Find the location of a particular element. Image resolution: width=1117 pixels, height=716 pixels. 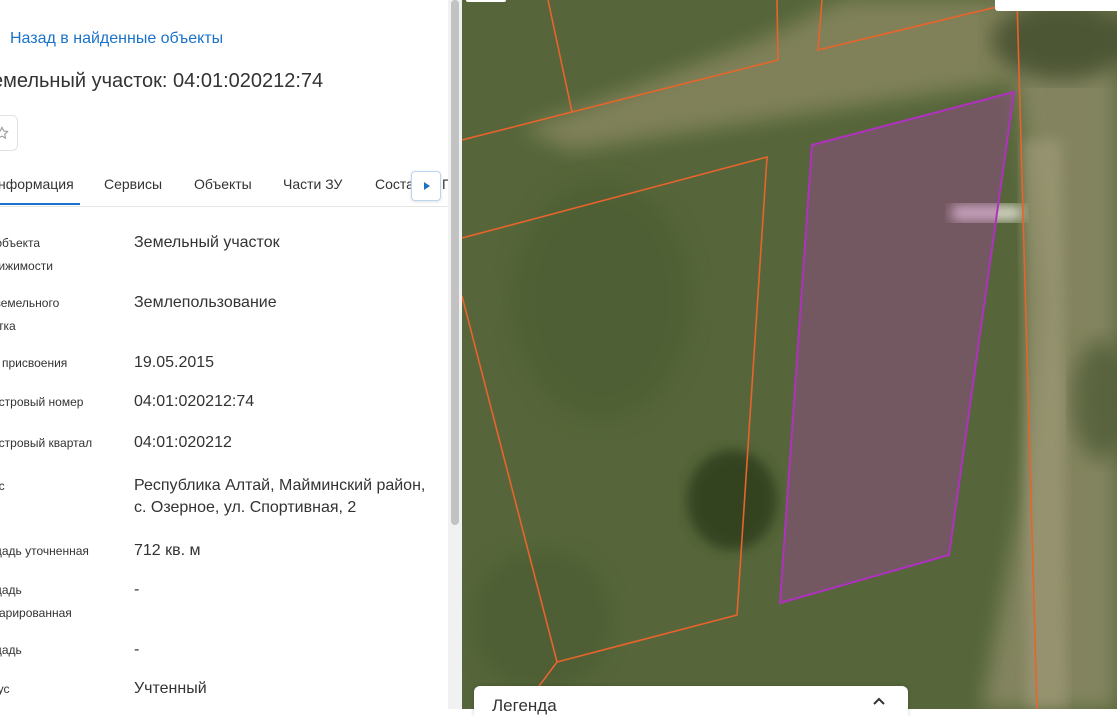

property-label: а присвоения is located at coordinates (35, 363).